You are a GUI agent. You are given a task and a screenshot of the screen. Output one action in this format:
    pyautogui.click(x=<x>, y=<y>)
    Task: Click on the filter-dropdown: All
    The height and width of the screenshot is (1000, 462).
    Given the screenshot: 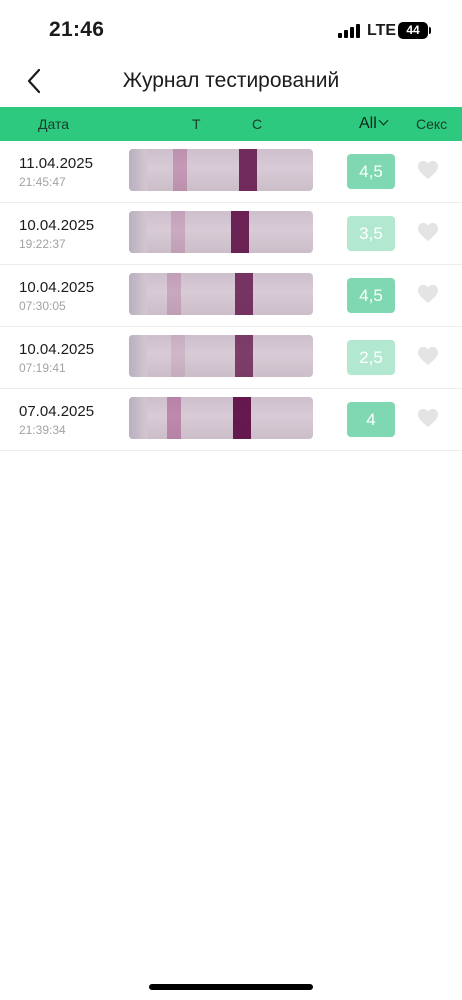 What is the action you would take?
    pyautogui.click(x=374, y=124)
    